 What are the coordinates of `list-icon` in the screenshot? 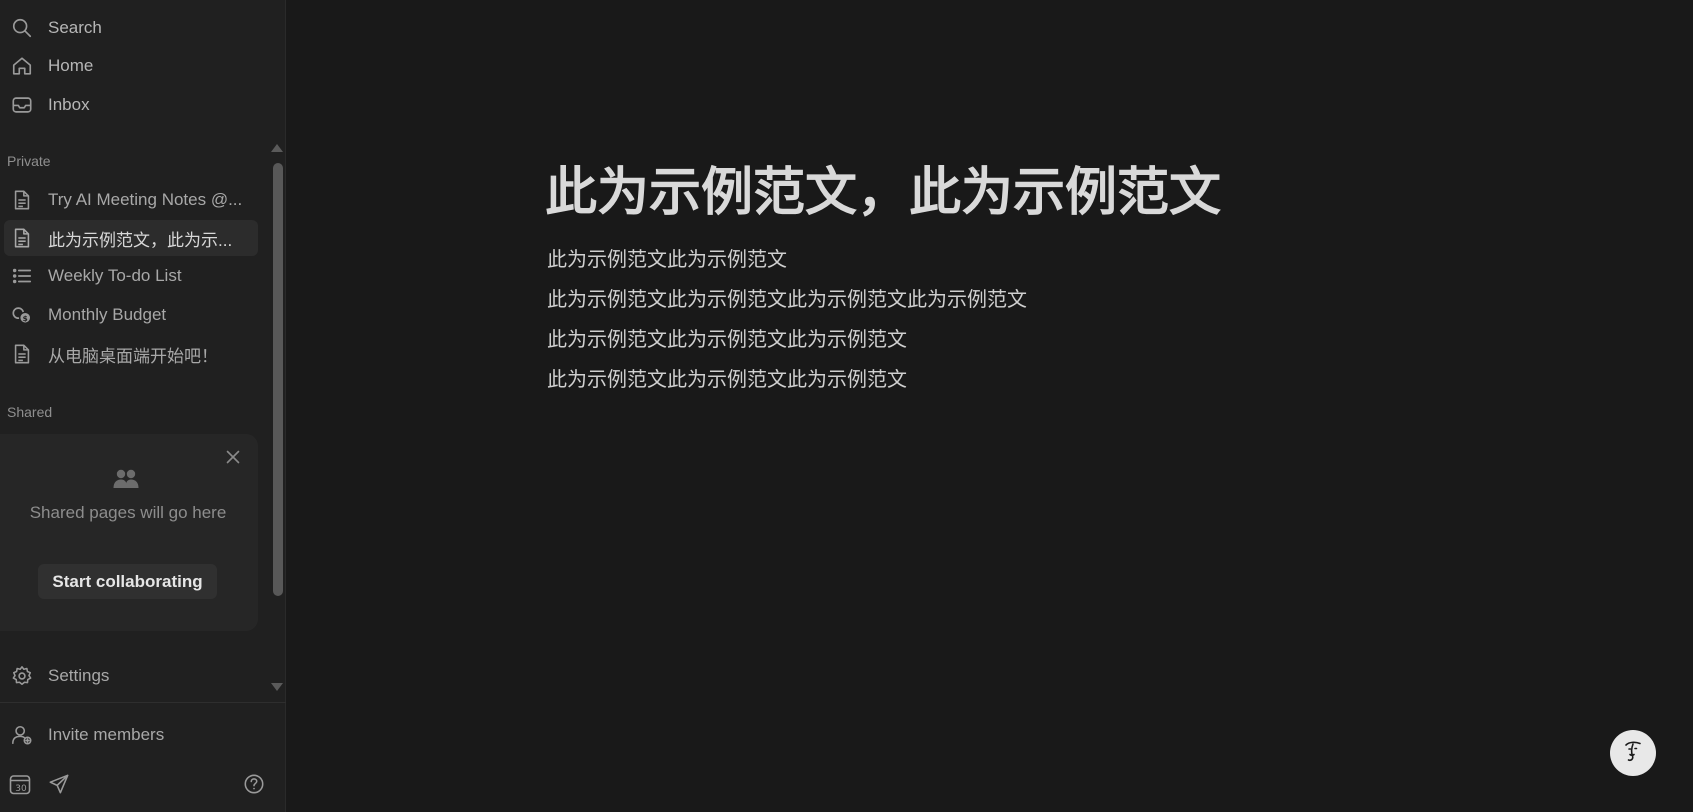 It's located at (22, 276).